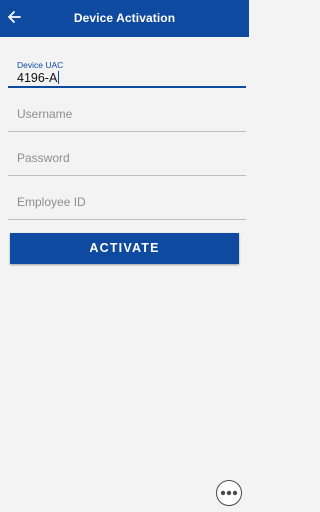 The height and width of the screenshot is (512, 320). Describe the element at coordinates (127, 111) in the screenshot. I see `username-field: Username` at that location.